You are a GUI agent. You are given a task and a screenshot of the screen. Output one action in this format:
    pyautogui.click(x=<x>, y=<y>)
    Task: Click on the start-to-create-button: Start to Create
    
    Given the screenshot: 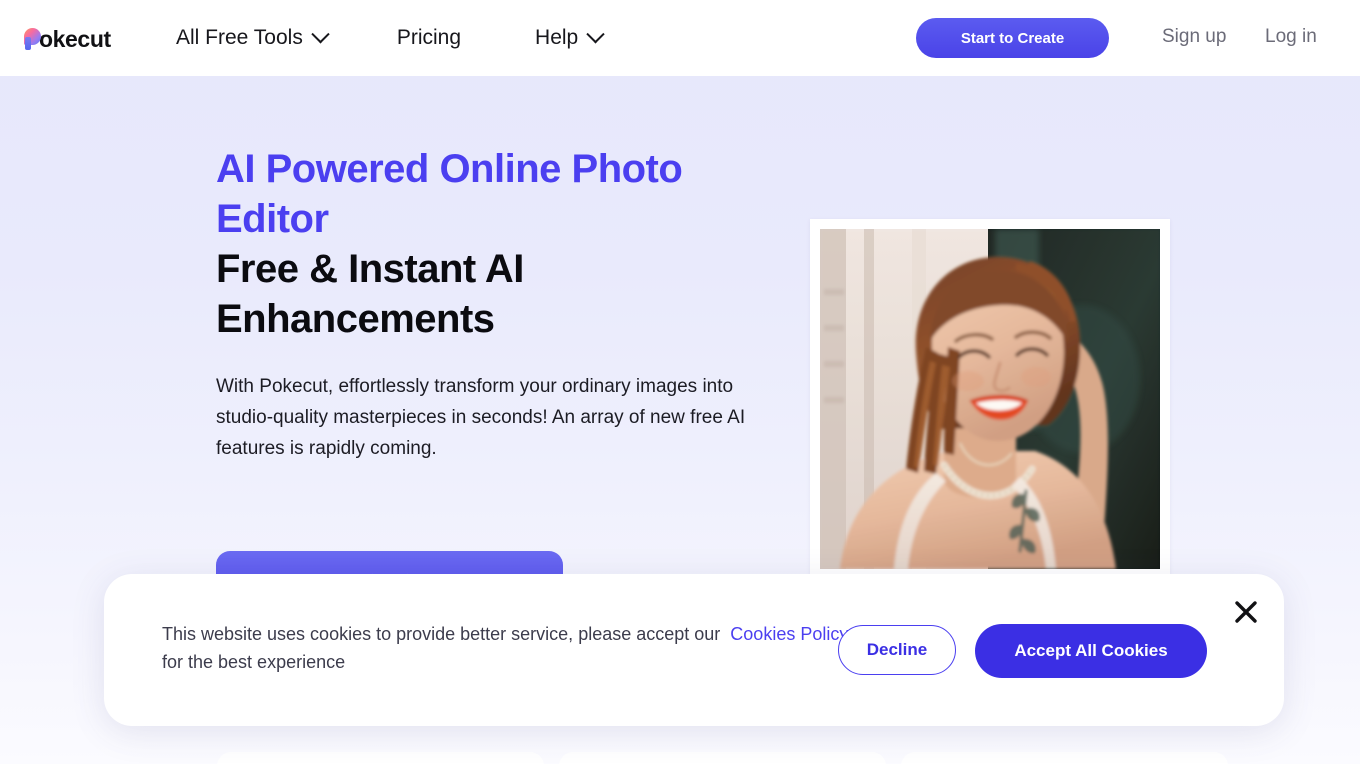 What is the action you would take?
    pyautogui.click(x=1012, y=38)
    